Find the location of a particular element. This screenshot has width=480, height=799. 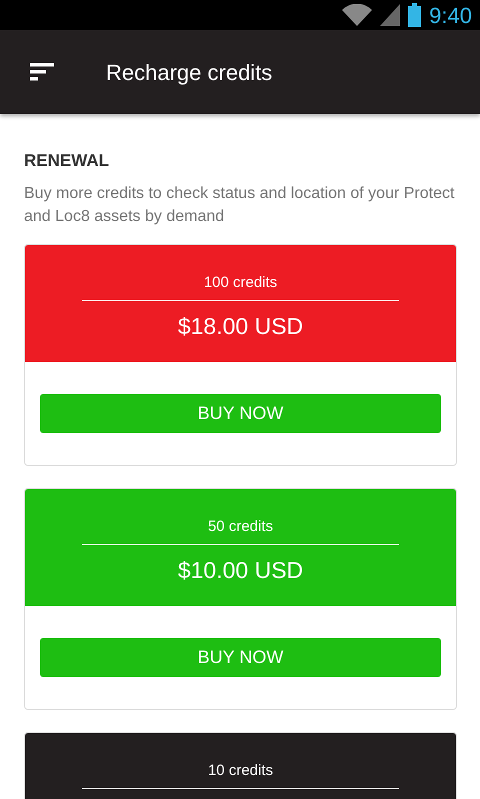

signal-icon is located at coordinates (390, 15).